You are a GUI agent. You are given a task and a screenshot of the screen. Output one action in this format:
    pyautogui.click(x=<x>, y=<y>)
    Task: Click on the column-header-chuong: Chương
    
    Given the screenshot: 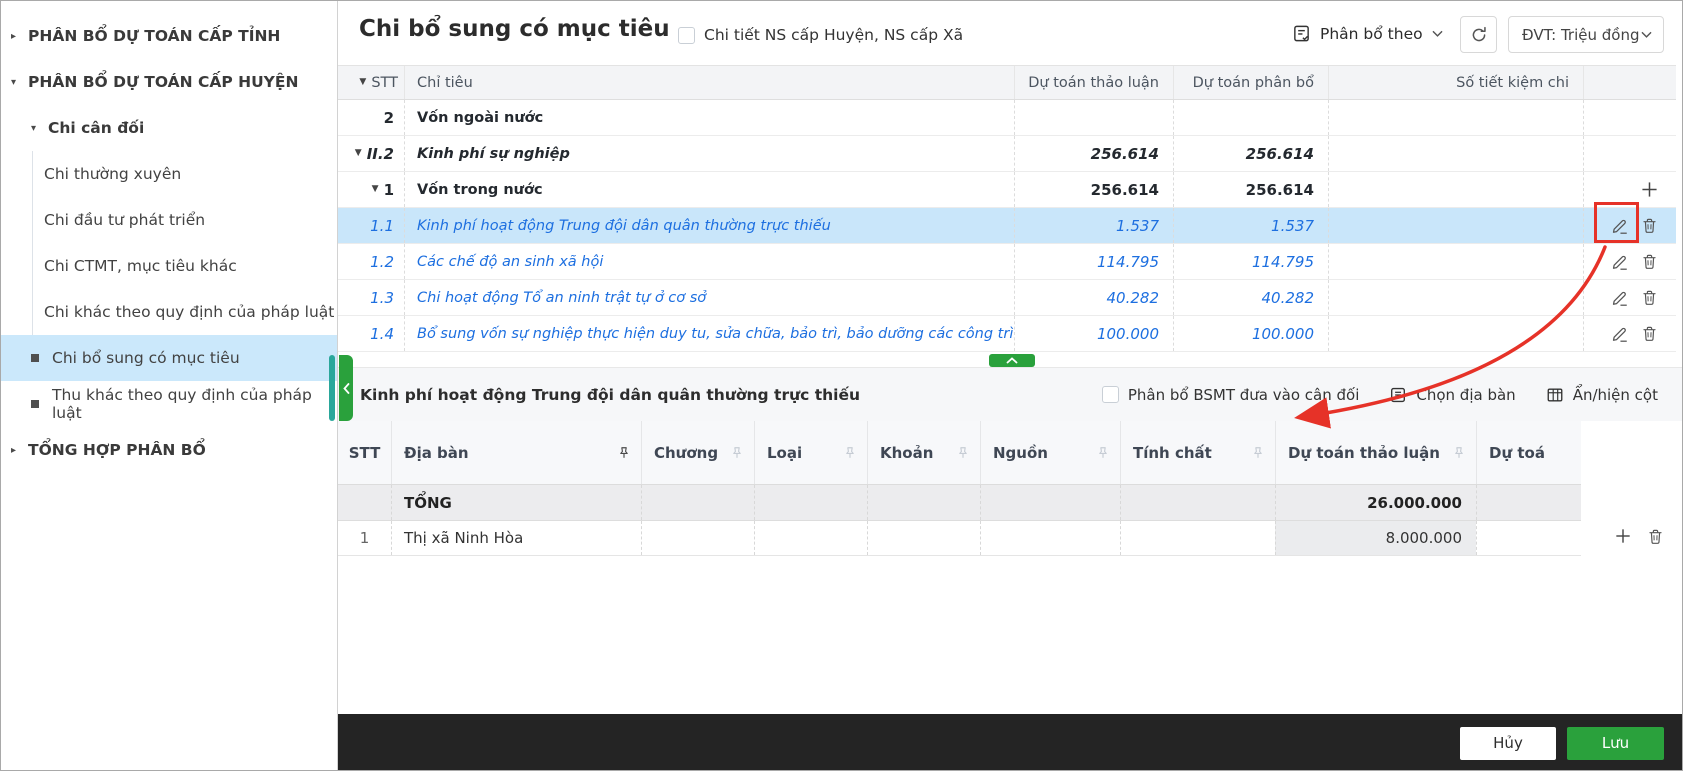 What is the action you would take?
    pyautogui.click(x=697, y=452)
    